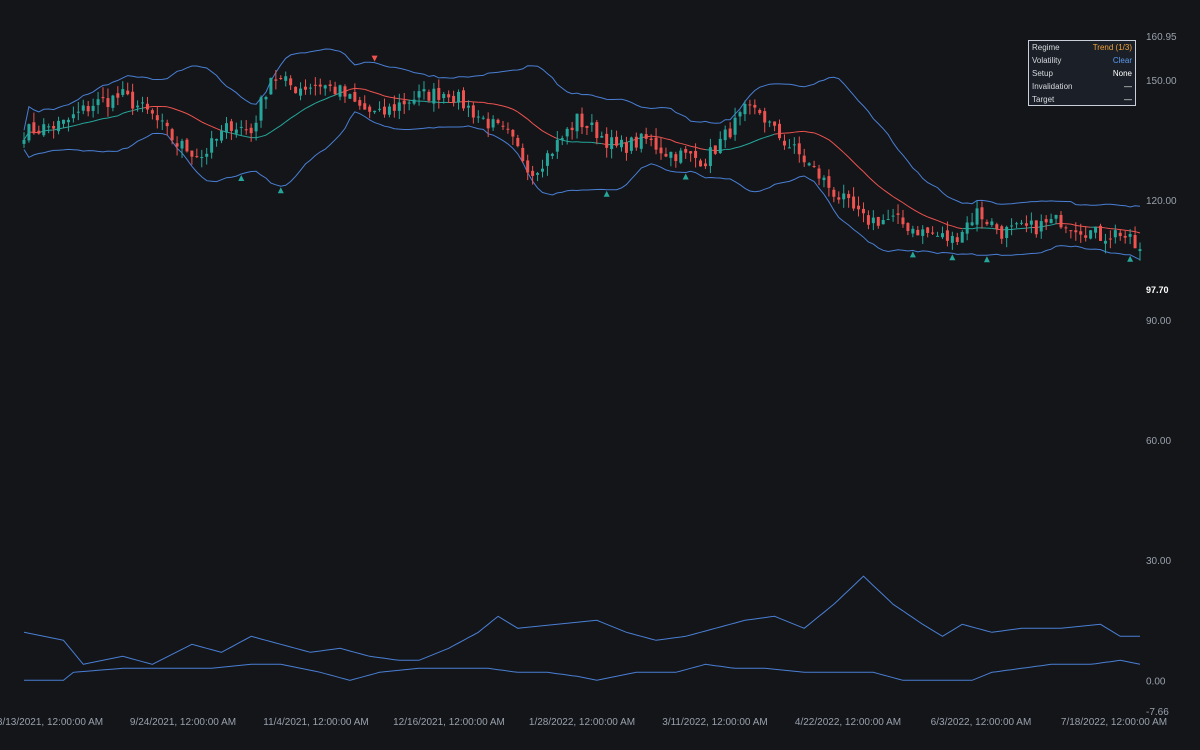 This screenshot has width=1200, height=750. I want to click on status-row-invalidation: Invalidation —, so click(1082, 86).